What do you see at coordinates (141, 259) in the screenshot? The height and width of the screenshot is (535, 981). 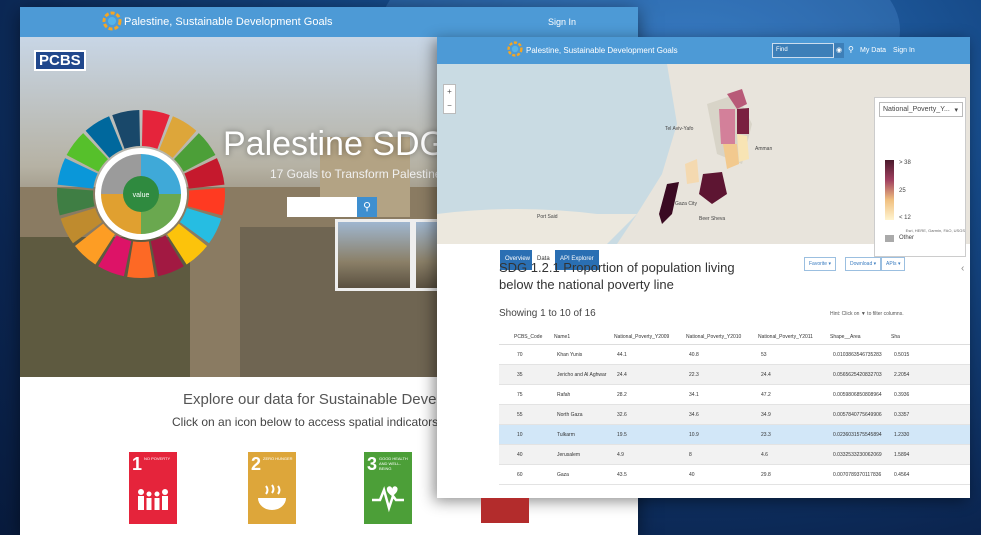 I see `sdg-wheel-segment` at bounding box center [141, 259].